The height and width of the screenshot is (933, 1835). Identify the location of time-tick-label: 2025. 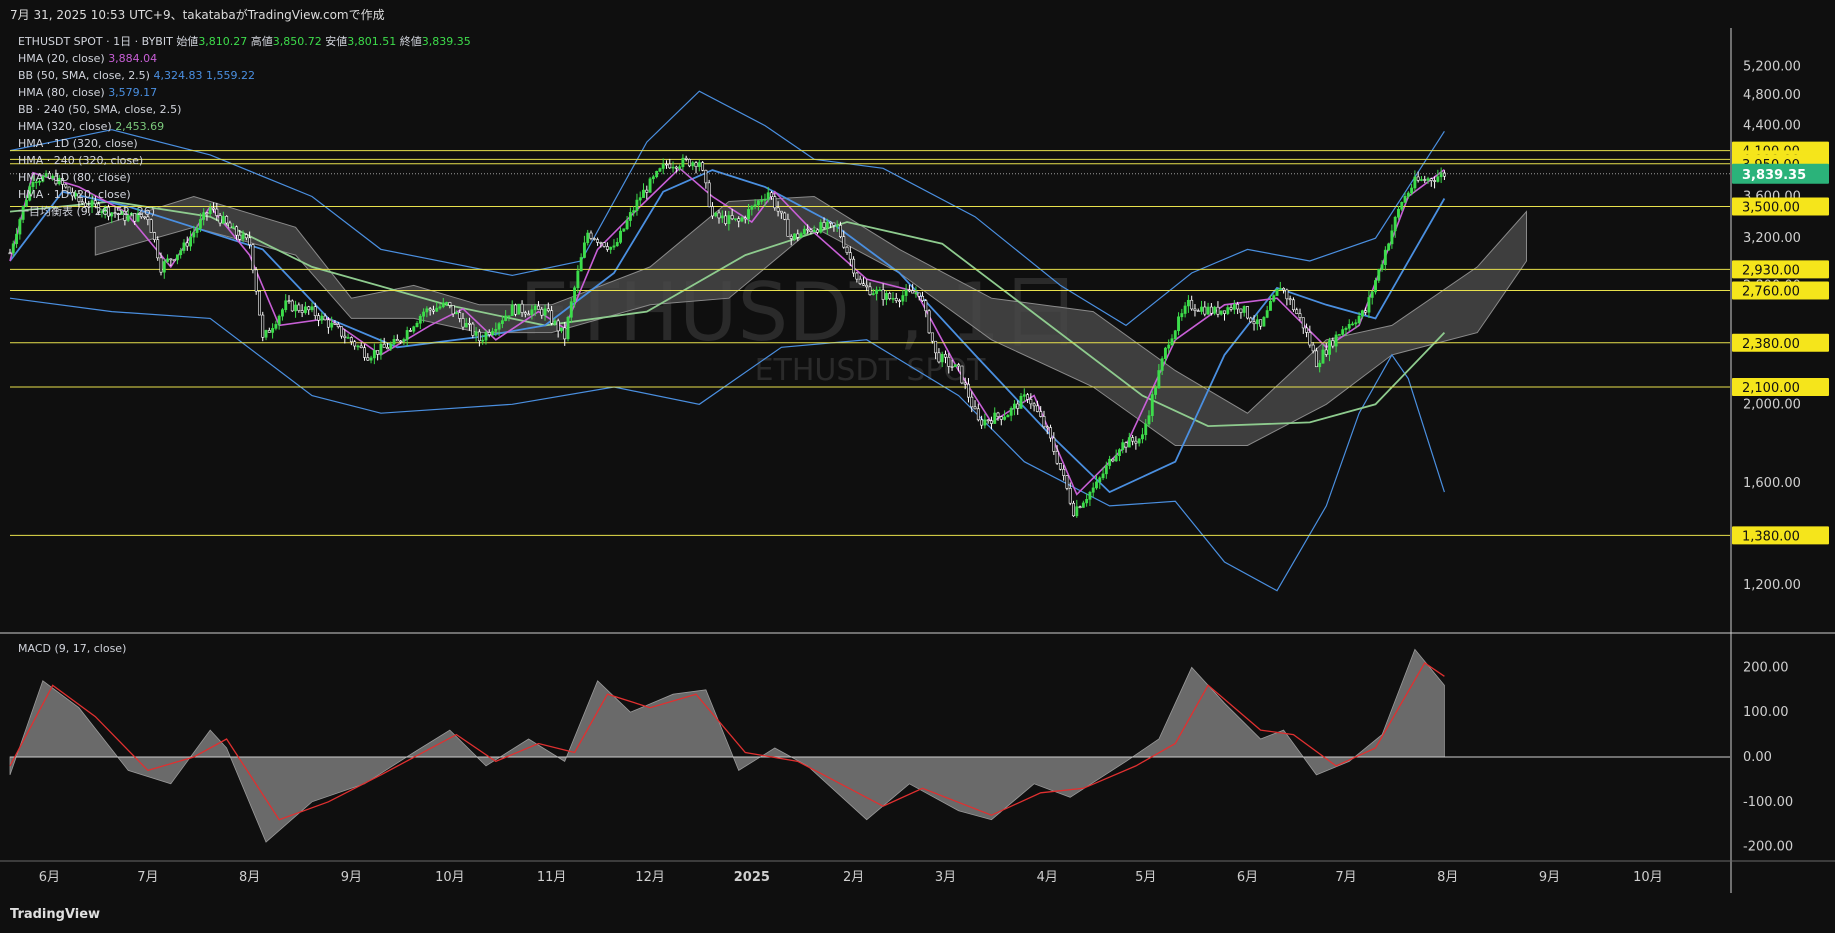
(752, 877).